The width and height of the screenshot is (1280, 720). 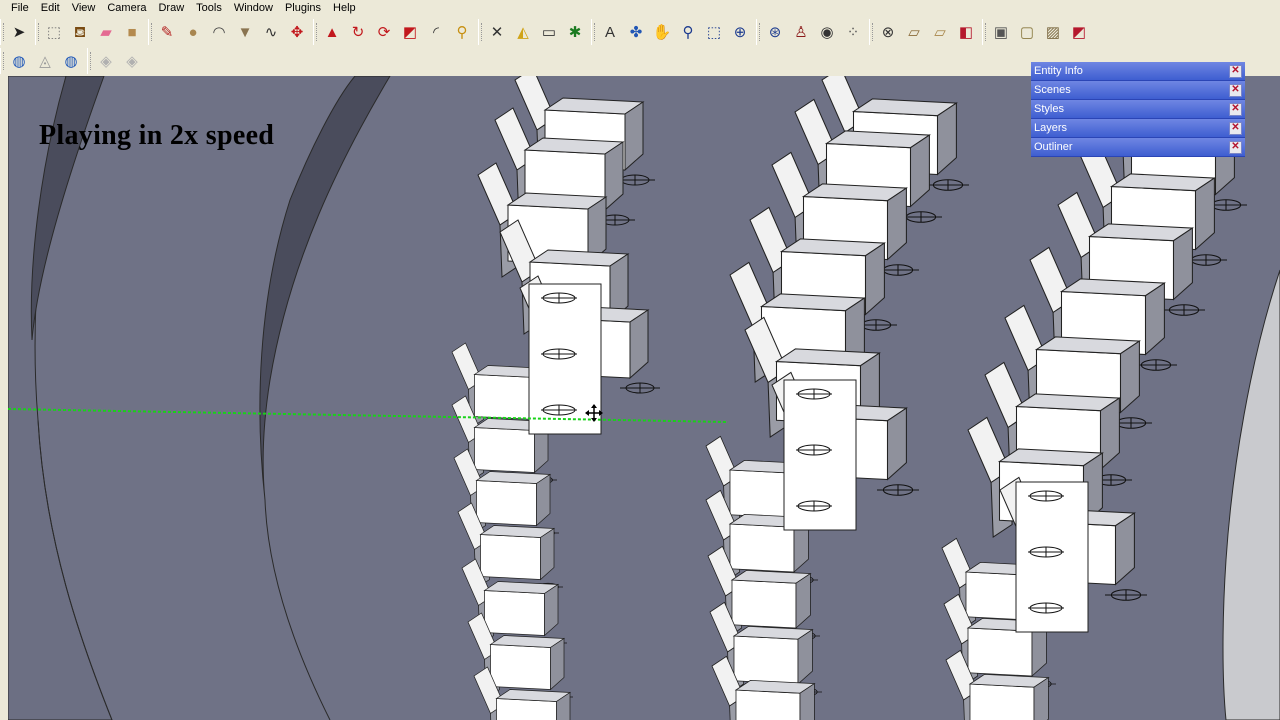 I want to click on tray-panel-scenes: Scenes ✕, so click(x=1138, y=90).